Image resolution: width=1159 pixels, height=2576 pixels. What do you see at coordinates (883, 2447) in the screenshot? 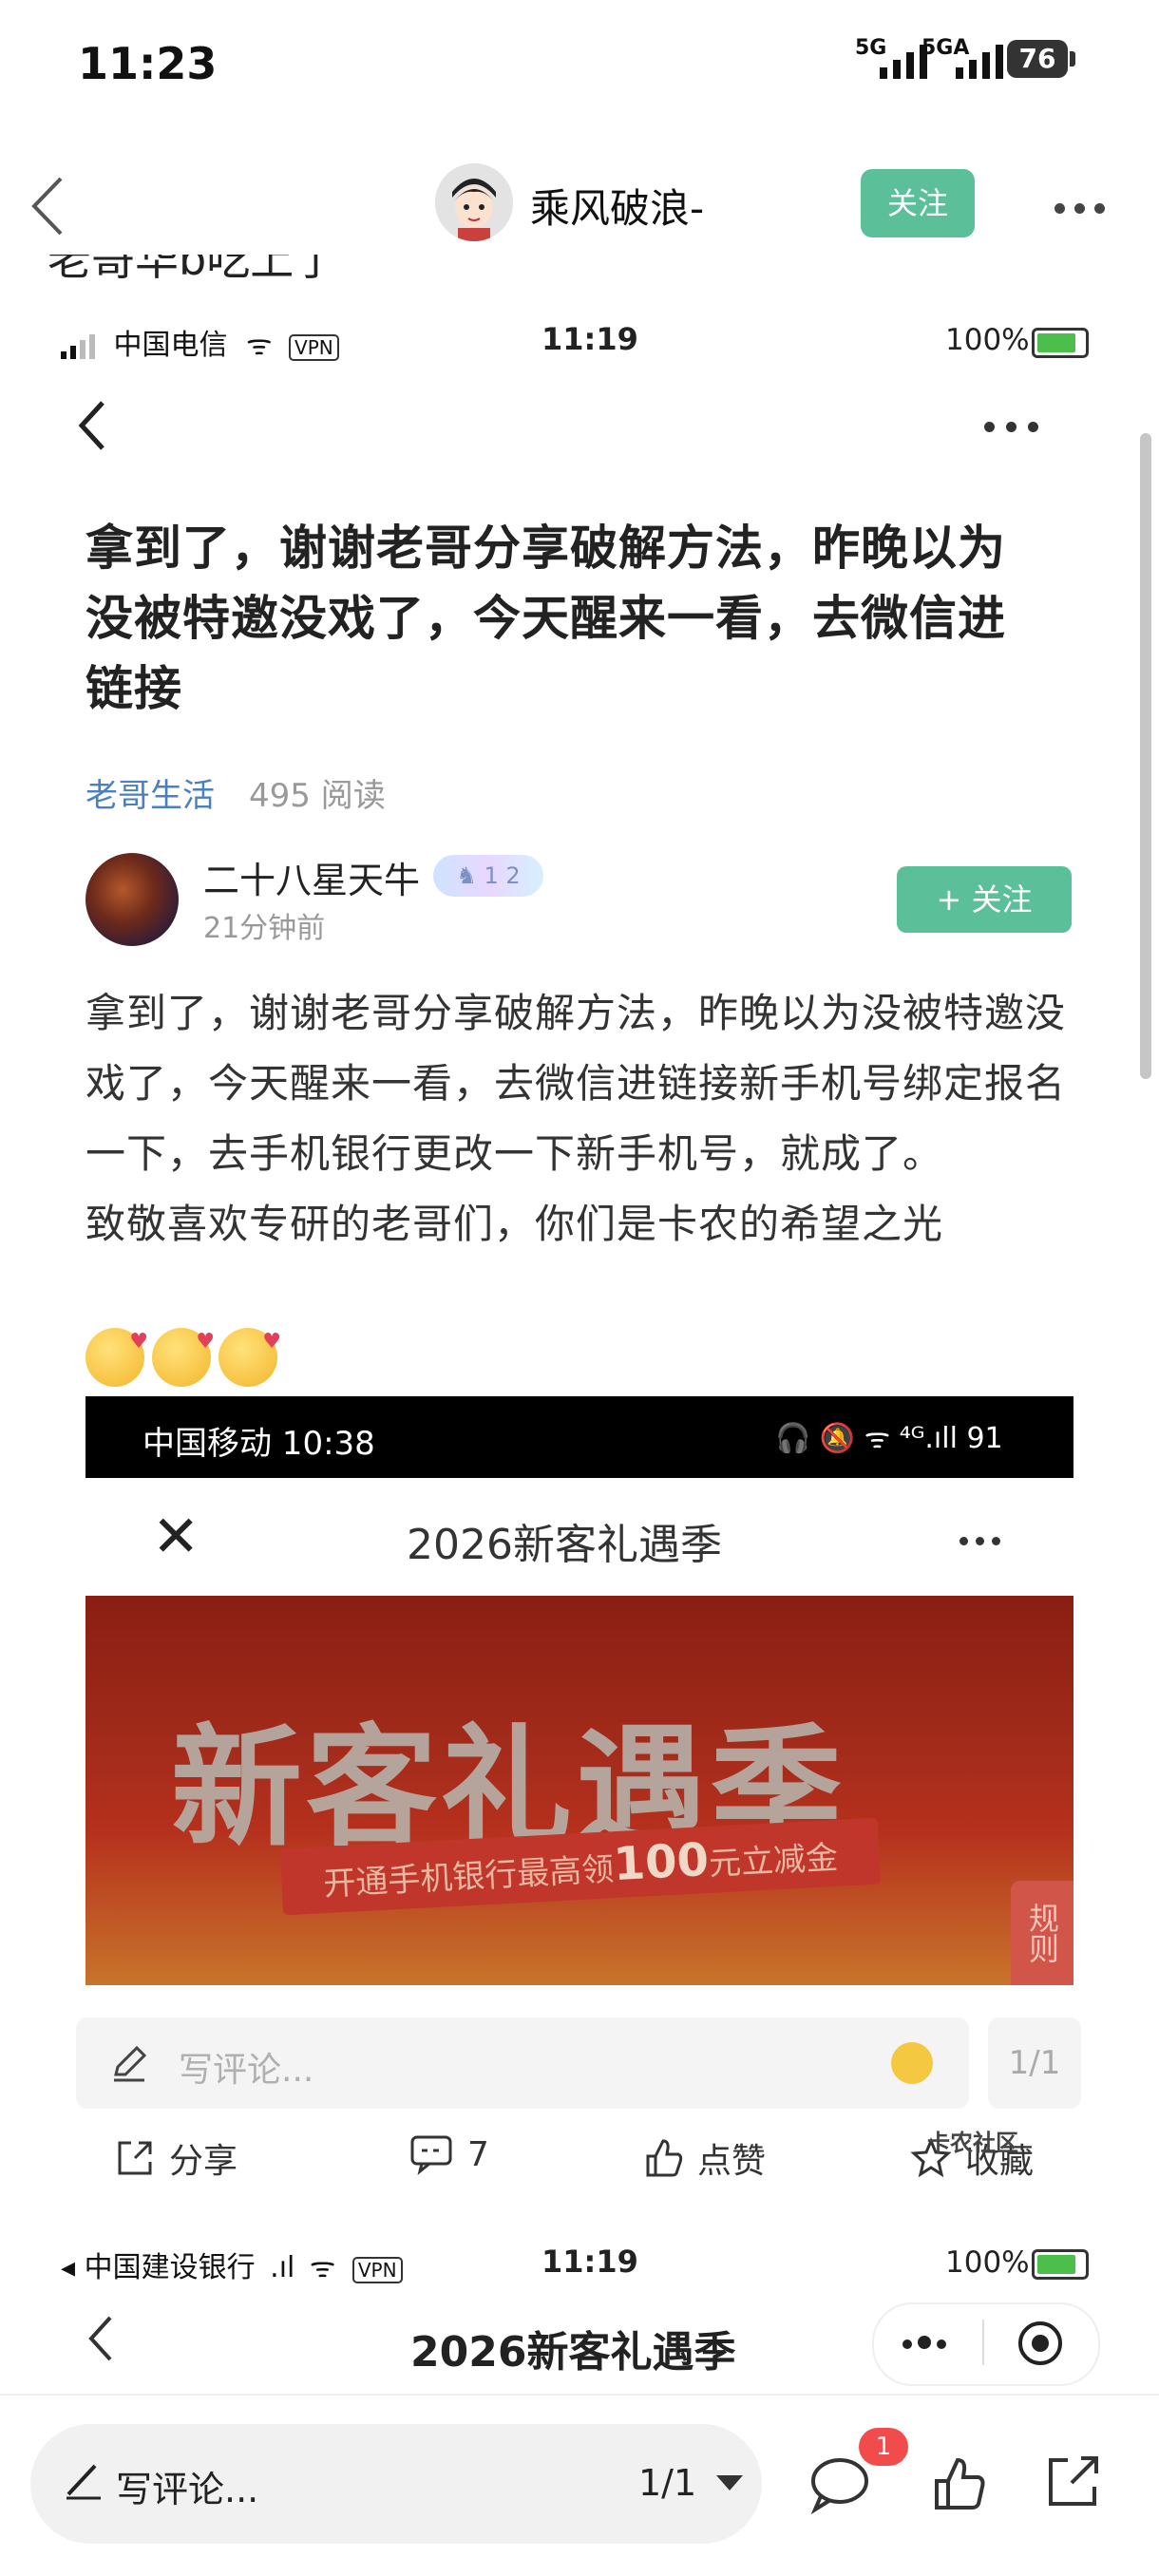
I see `comment-count-badge: 1` at bounding box center [883, 2447].